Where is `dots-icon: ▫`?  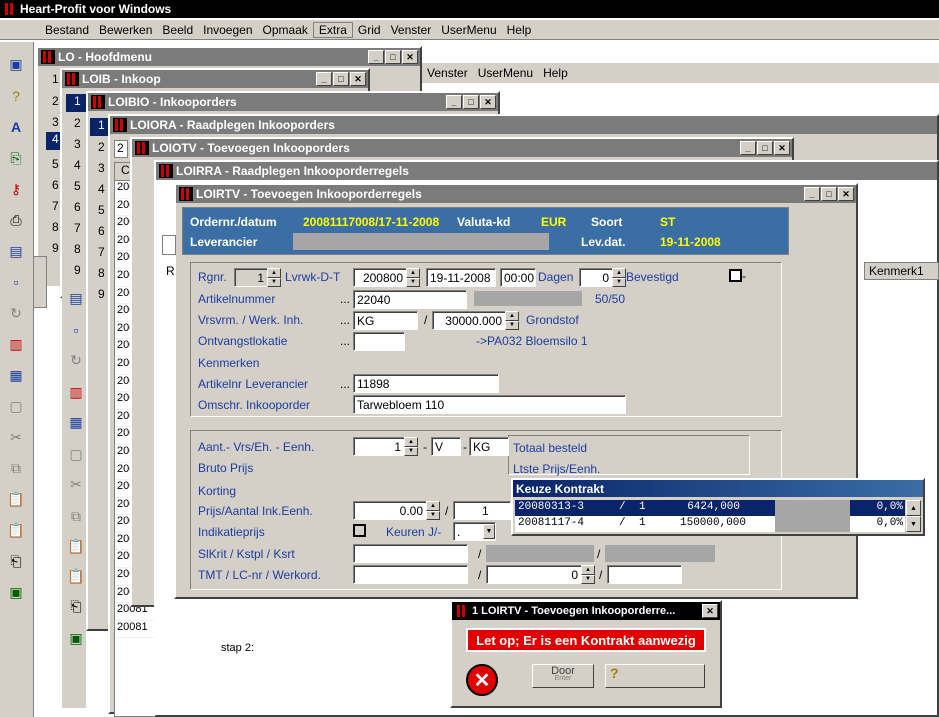
dots-icon: ▫ is located at coordinates (76, 330).